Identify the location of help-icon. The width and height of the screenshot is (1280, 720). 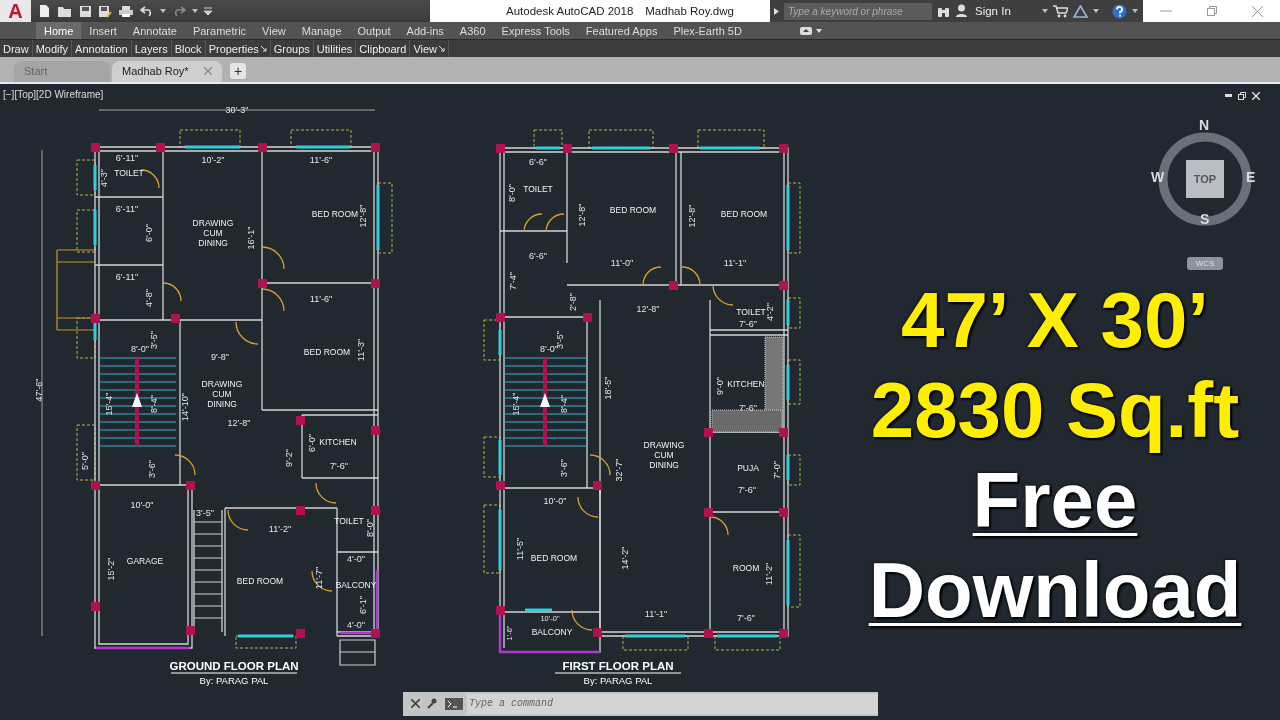
(1119, 11).